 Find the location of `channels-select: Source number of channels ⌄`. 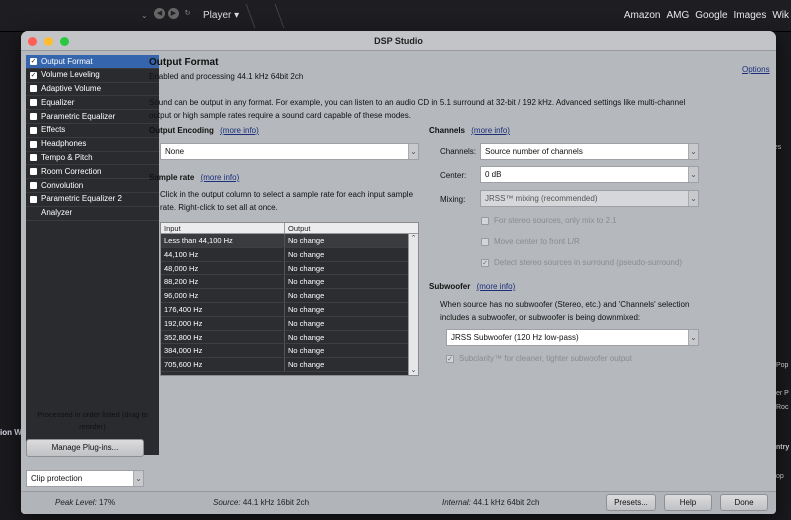

channels-select: Source number of channels ⌄ is located at coordinates (589, 151).